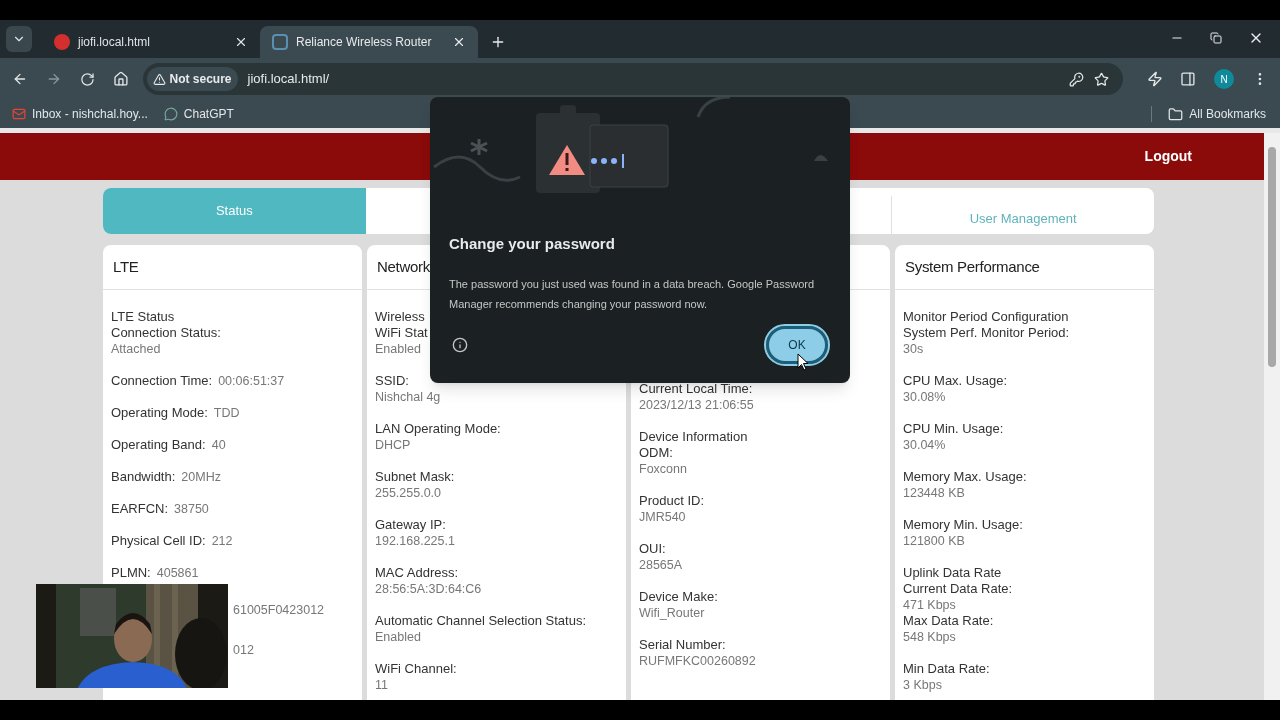 This screenshot has height=720, width=1280. Describe the element at coordinates (417, 573) in the screenshot. I see `field-label: MAC Address:` at that location.